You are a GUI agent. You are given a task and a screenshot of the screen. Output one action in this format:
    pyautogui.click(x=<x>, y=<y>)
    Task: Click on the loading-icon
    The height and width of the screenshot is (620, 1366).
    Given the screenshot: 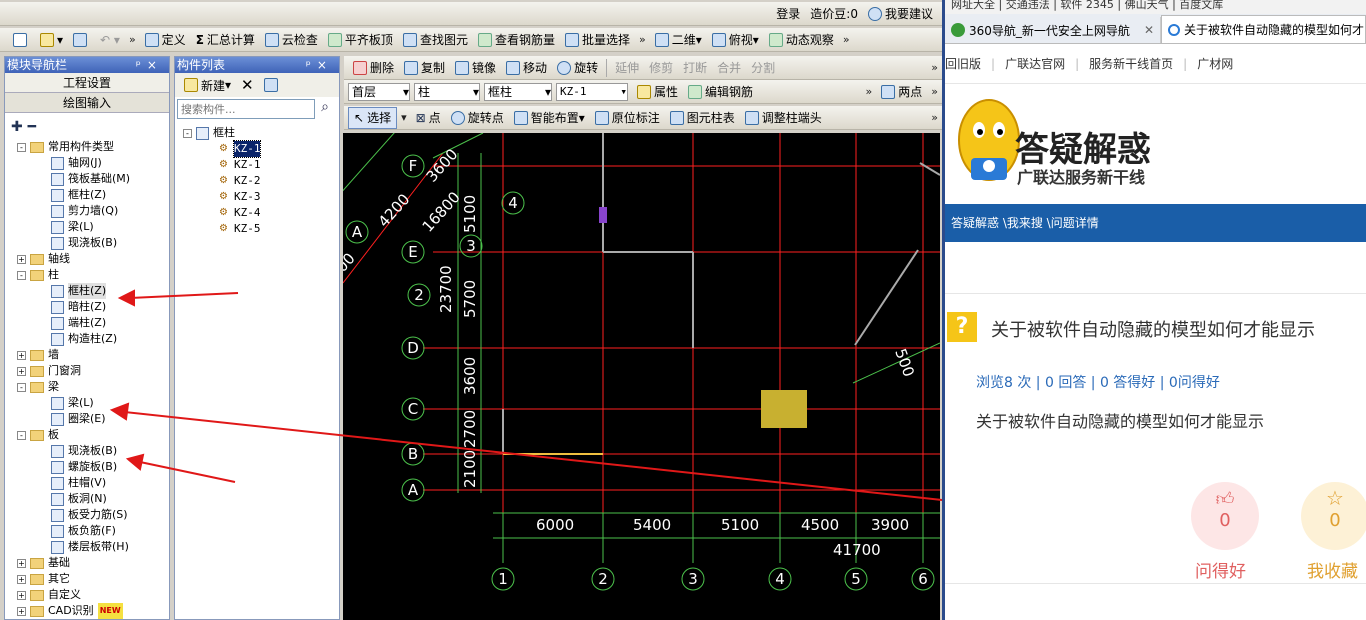 What is the action you would take?
    pyautogui.click(x=1174, y=29)
    